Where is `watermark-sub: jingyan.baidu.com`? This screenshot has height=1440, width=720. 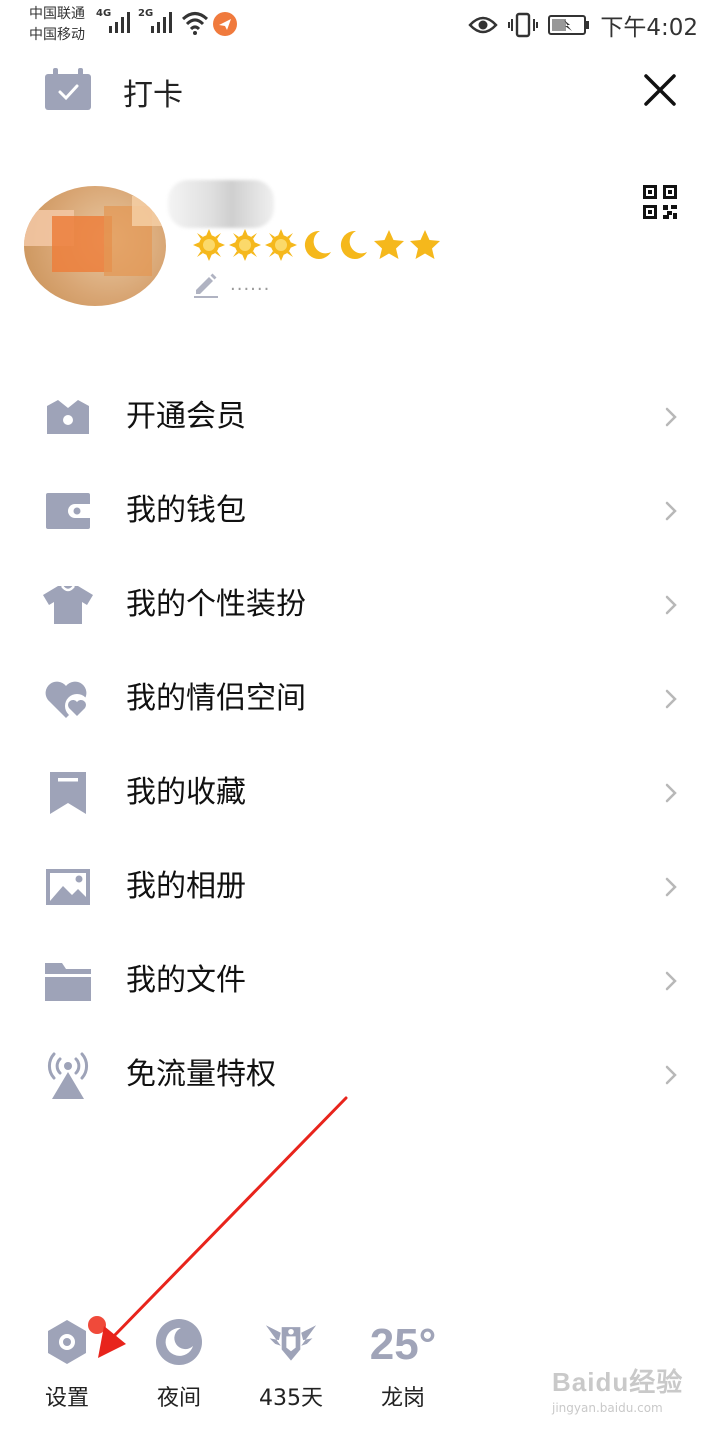
watermark-sub: jingyan.baidu.com is located at coordinates (607, 1408).